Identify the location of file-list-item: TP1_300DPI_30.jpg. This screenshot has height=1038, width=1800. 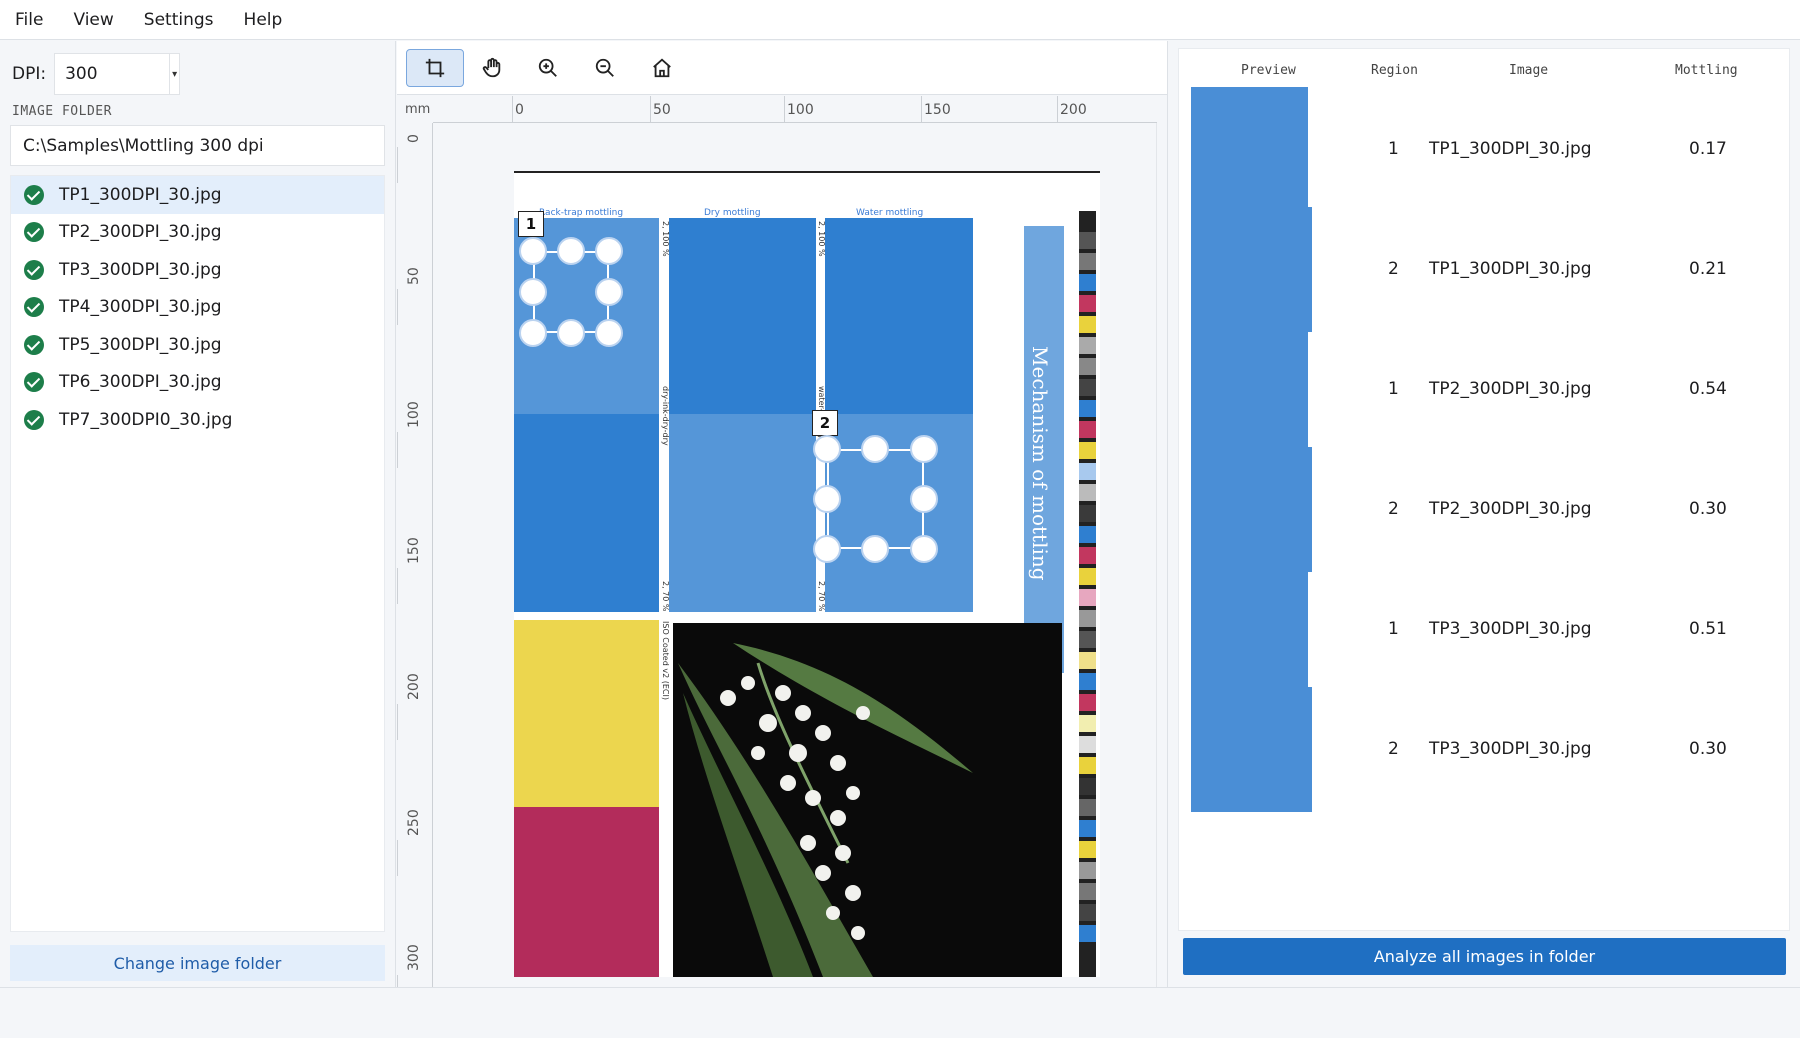
(197, 195).